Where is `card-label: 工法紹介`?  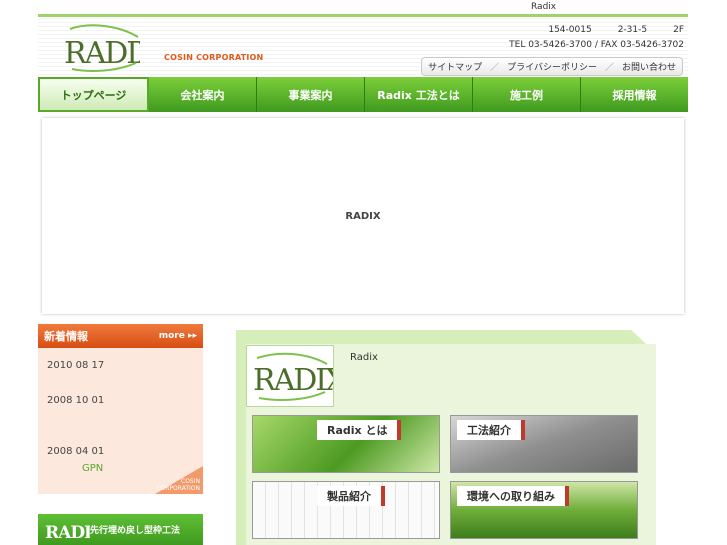
card-label: 工法紹介 is located at coordinates (491, 430).